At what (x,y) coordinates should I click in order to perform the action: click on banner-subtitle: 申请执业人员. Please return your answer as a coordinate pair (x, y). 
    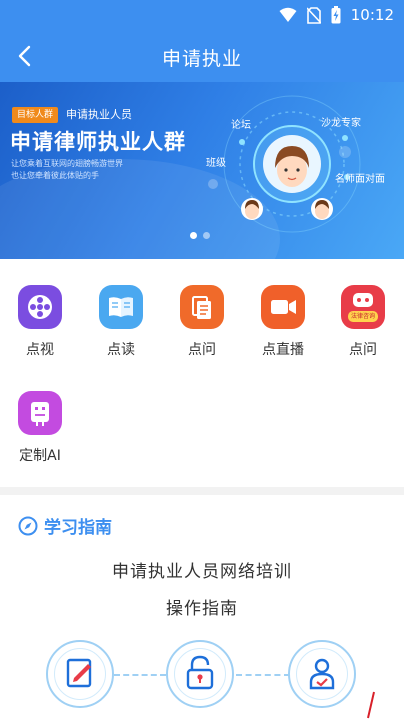
    Looking at the image, I should click on (99, 114).